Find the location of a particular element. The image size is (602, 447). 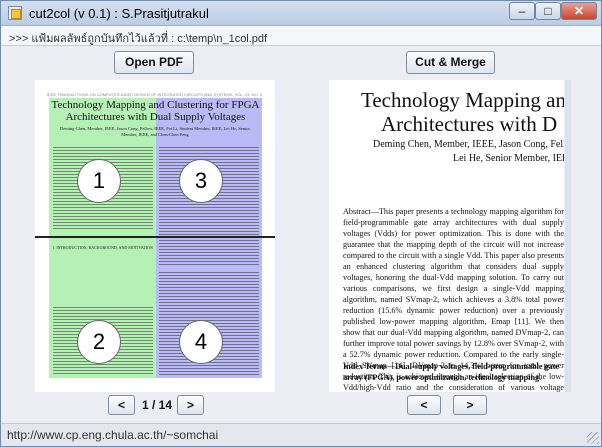

status-url: http://www.cp.eng.chula.ac.th/~somchai is located at coordinates (113, 435).